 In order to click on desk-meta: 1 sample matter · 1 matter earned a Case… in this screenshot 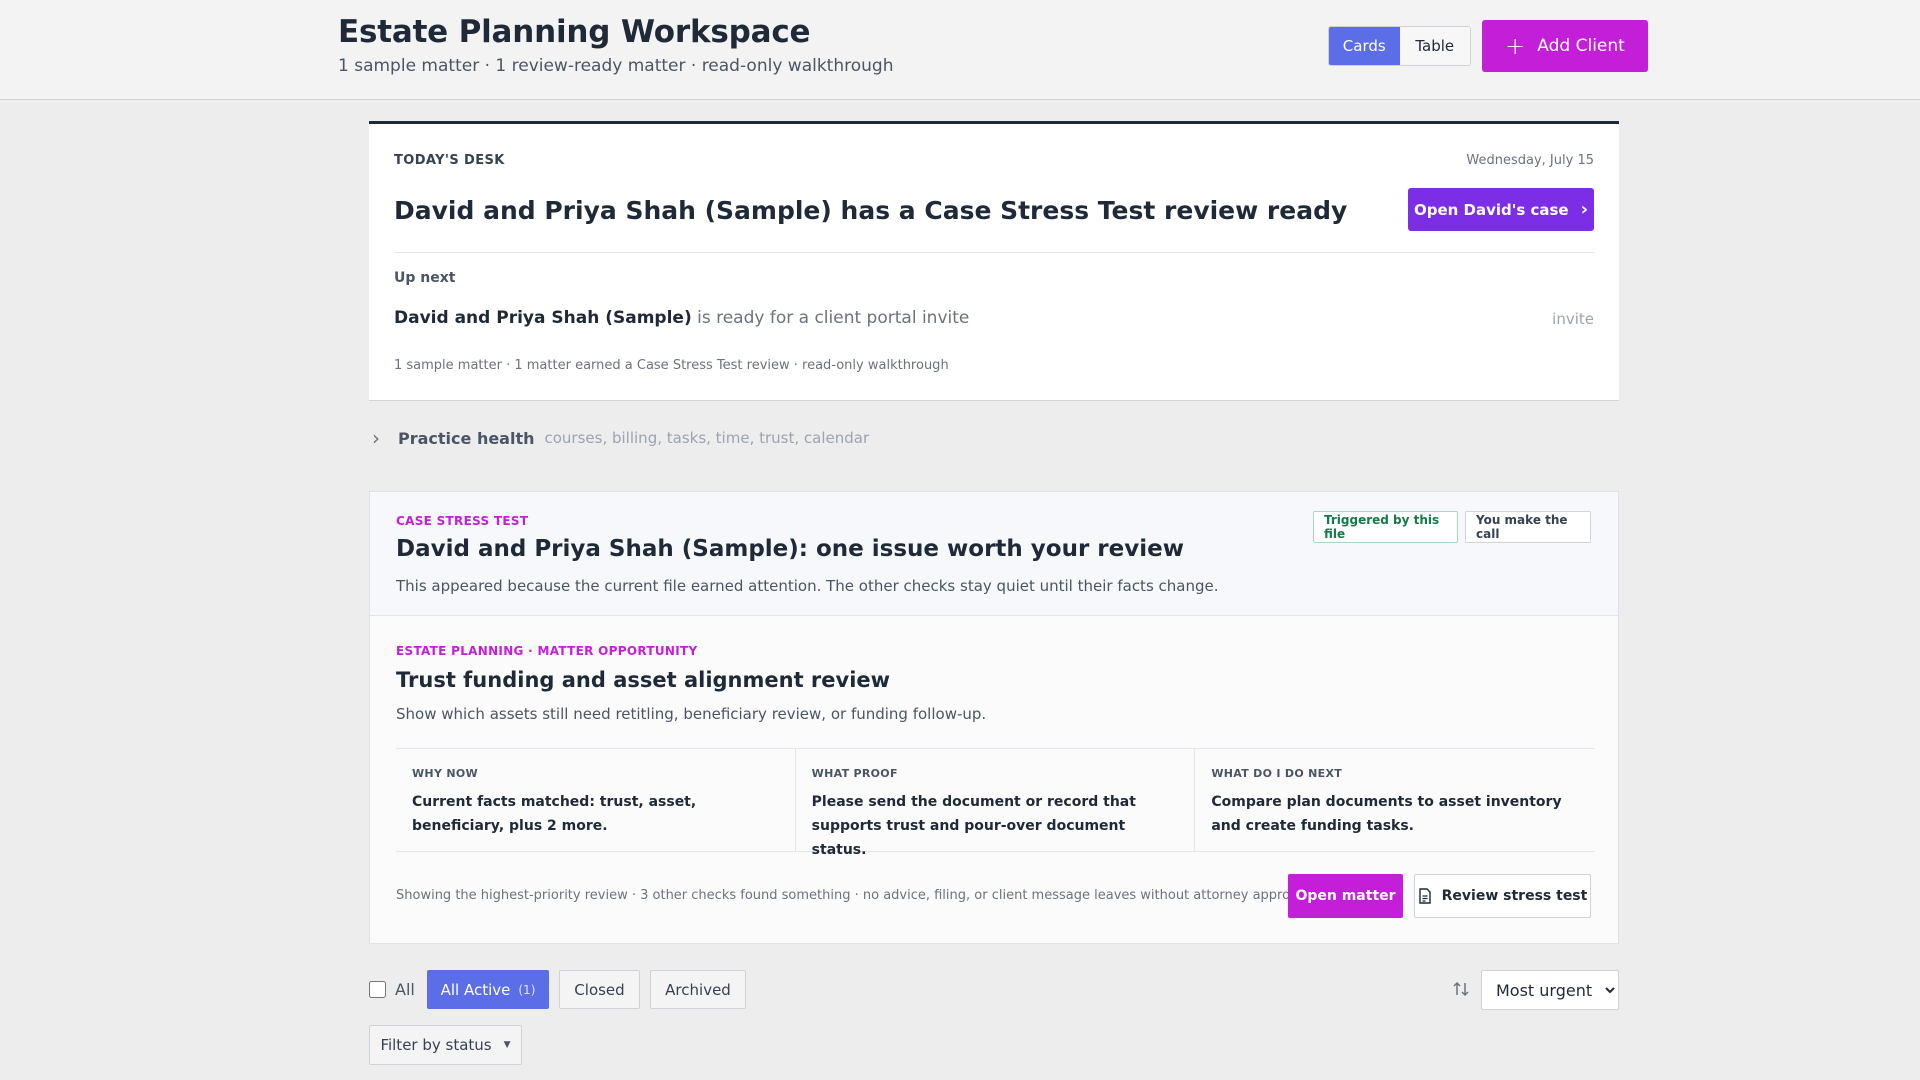, I will do `click(671, 365)`.